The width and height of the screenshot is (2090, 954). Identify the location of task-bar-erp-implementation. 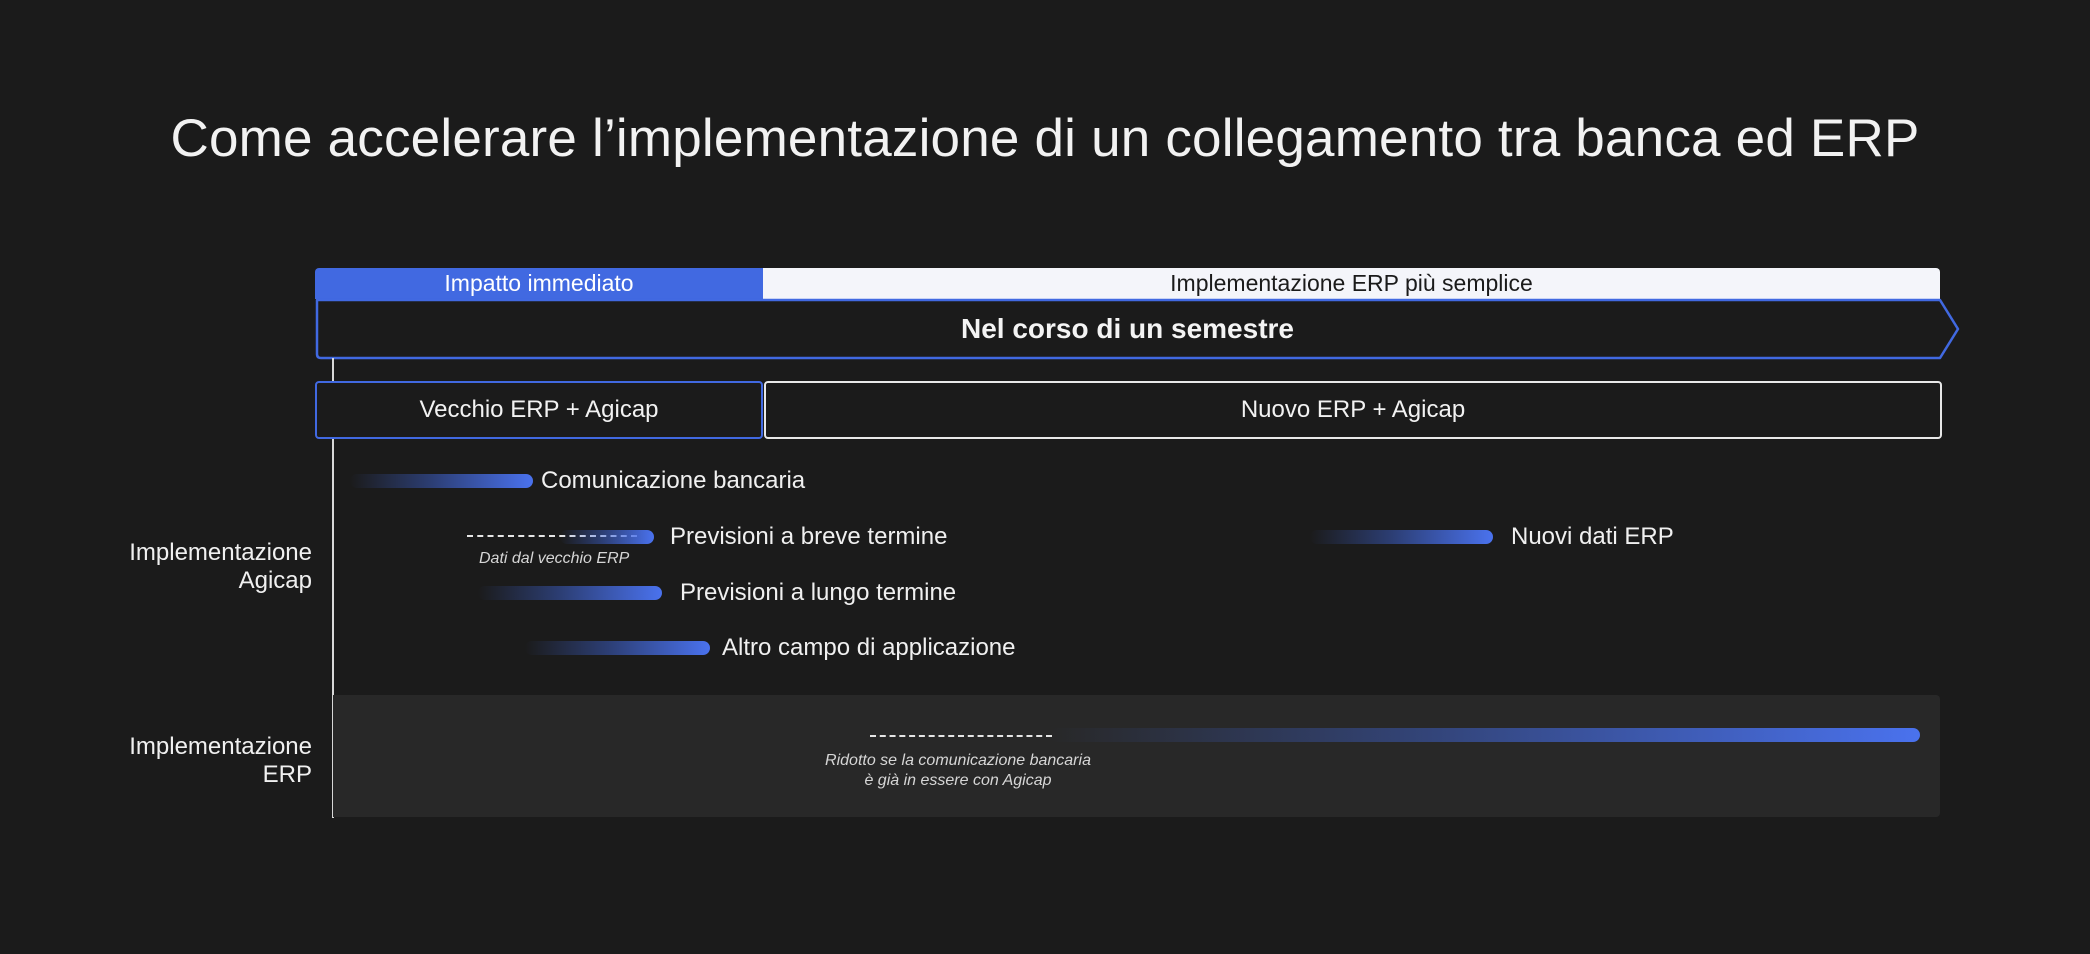
(1485, 735).